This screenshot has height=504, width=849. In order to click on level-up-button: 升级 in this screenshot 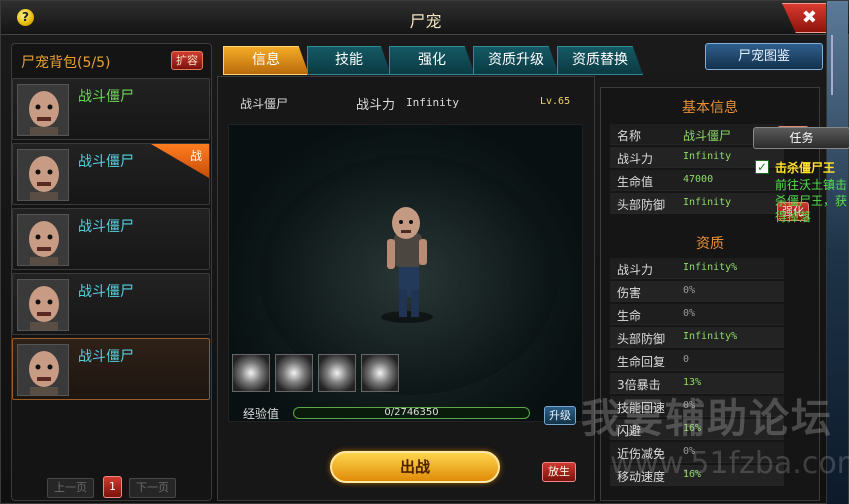, I will do `click(560, 415)`.